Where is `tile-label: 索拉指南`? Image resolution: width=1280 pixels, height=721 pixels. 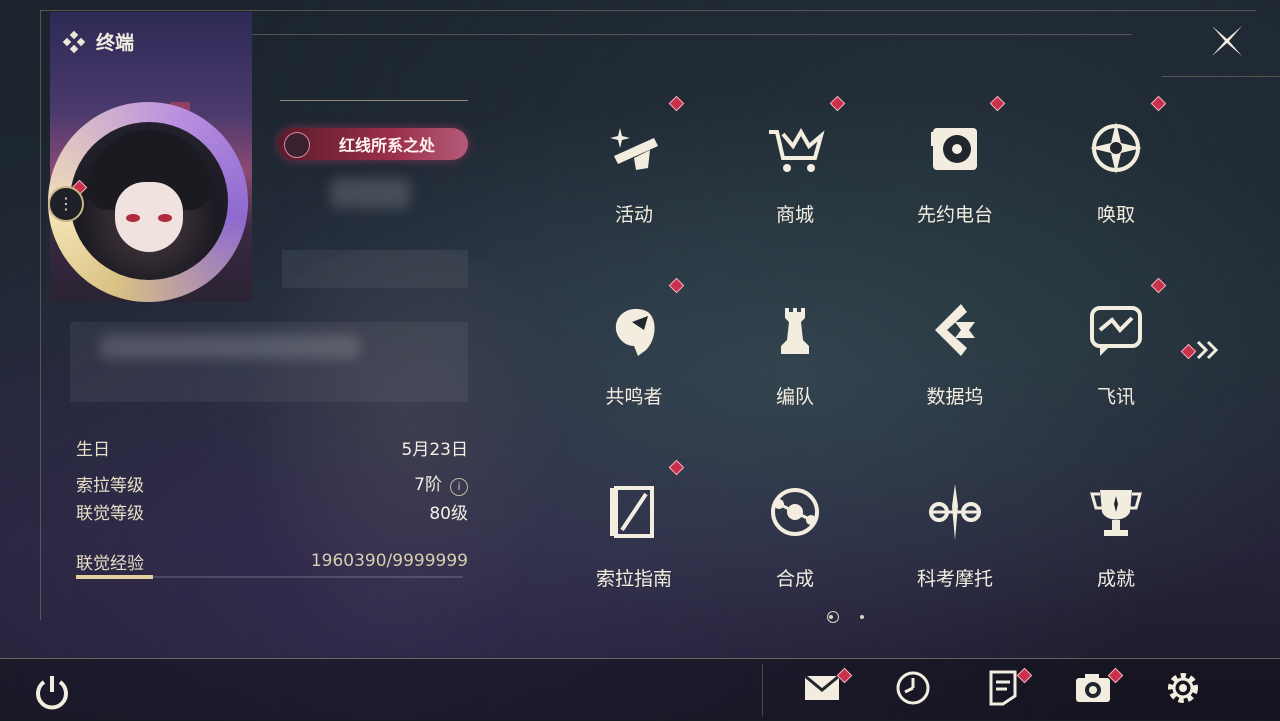
tile-label: 索拉指南 is located at coordinates (633, 579).